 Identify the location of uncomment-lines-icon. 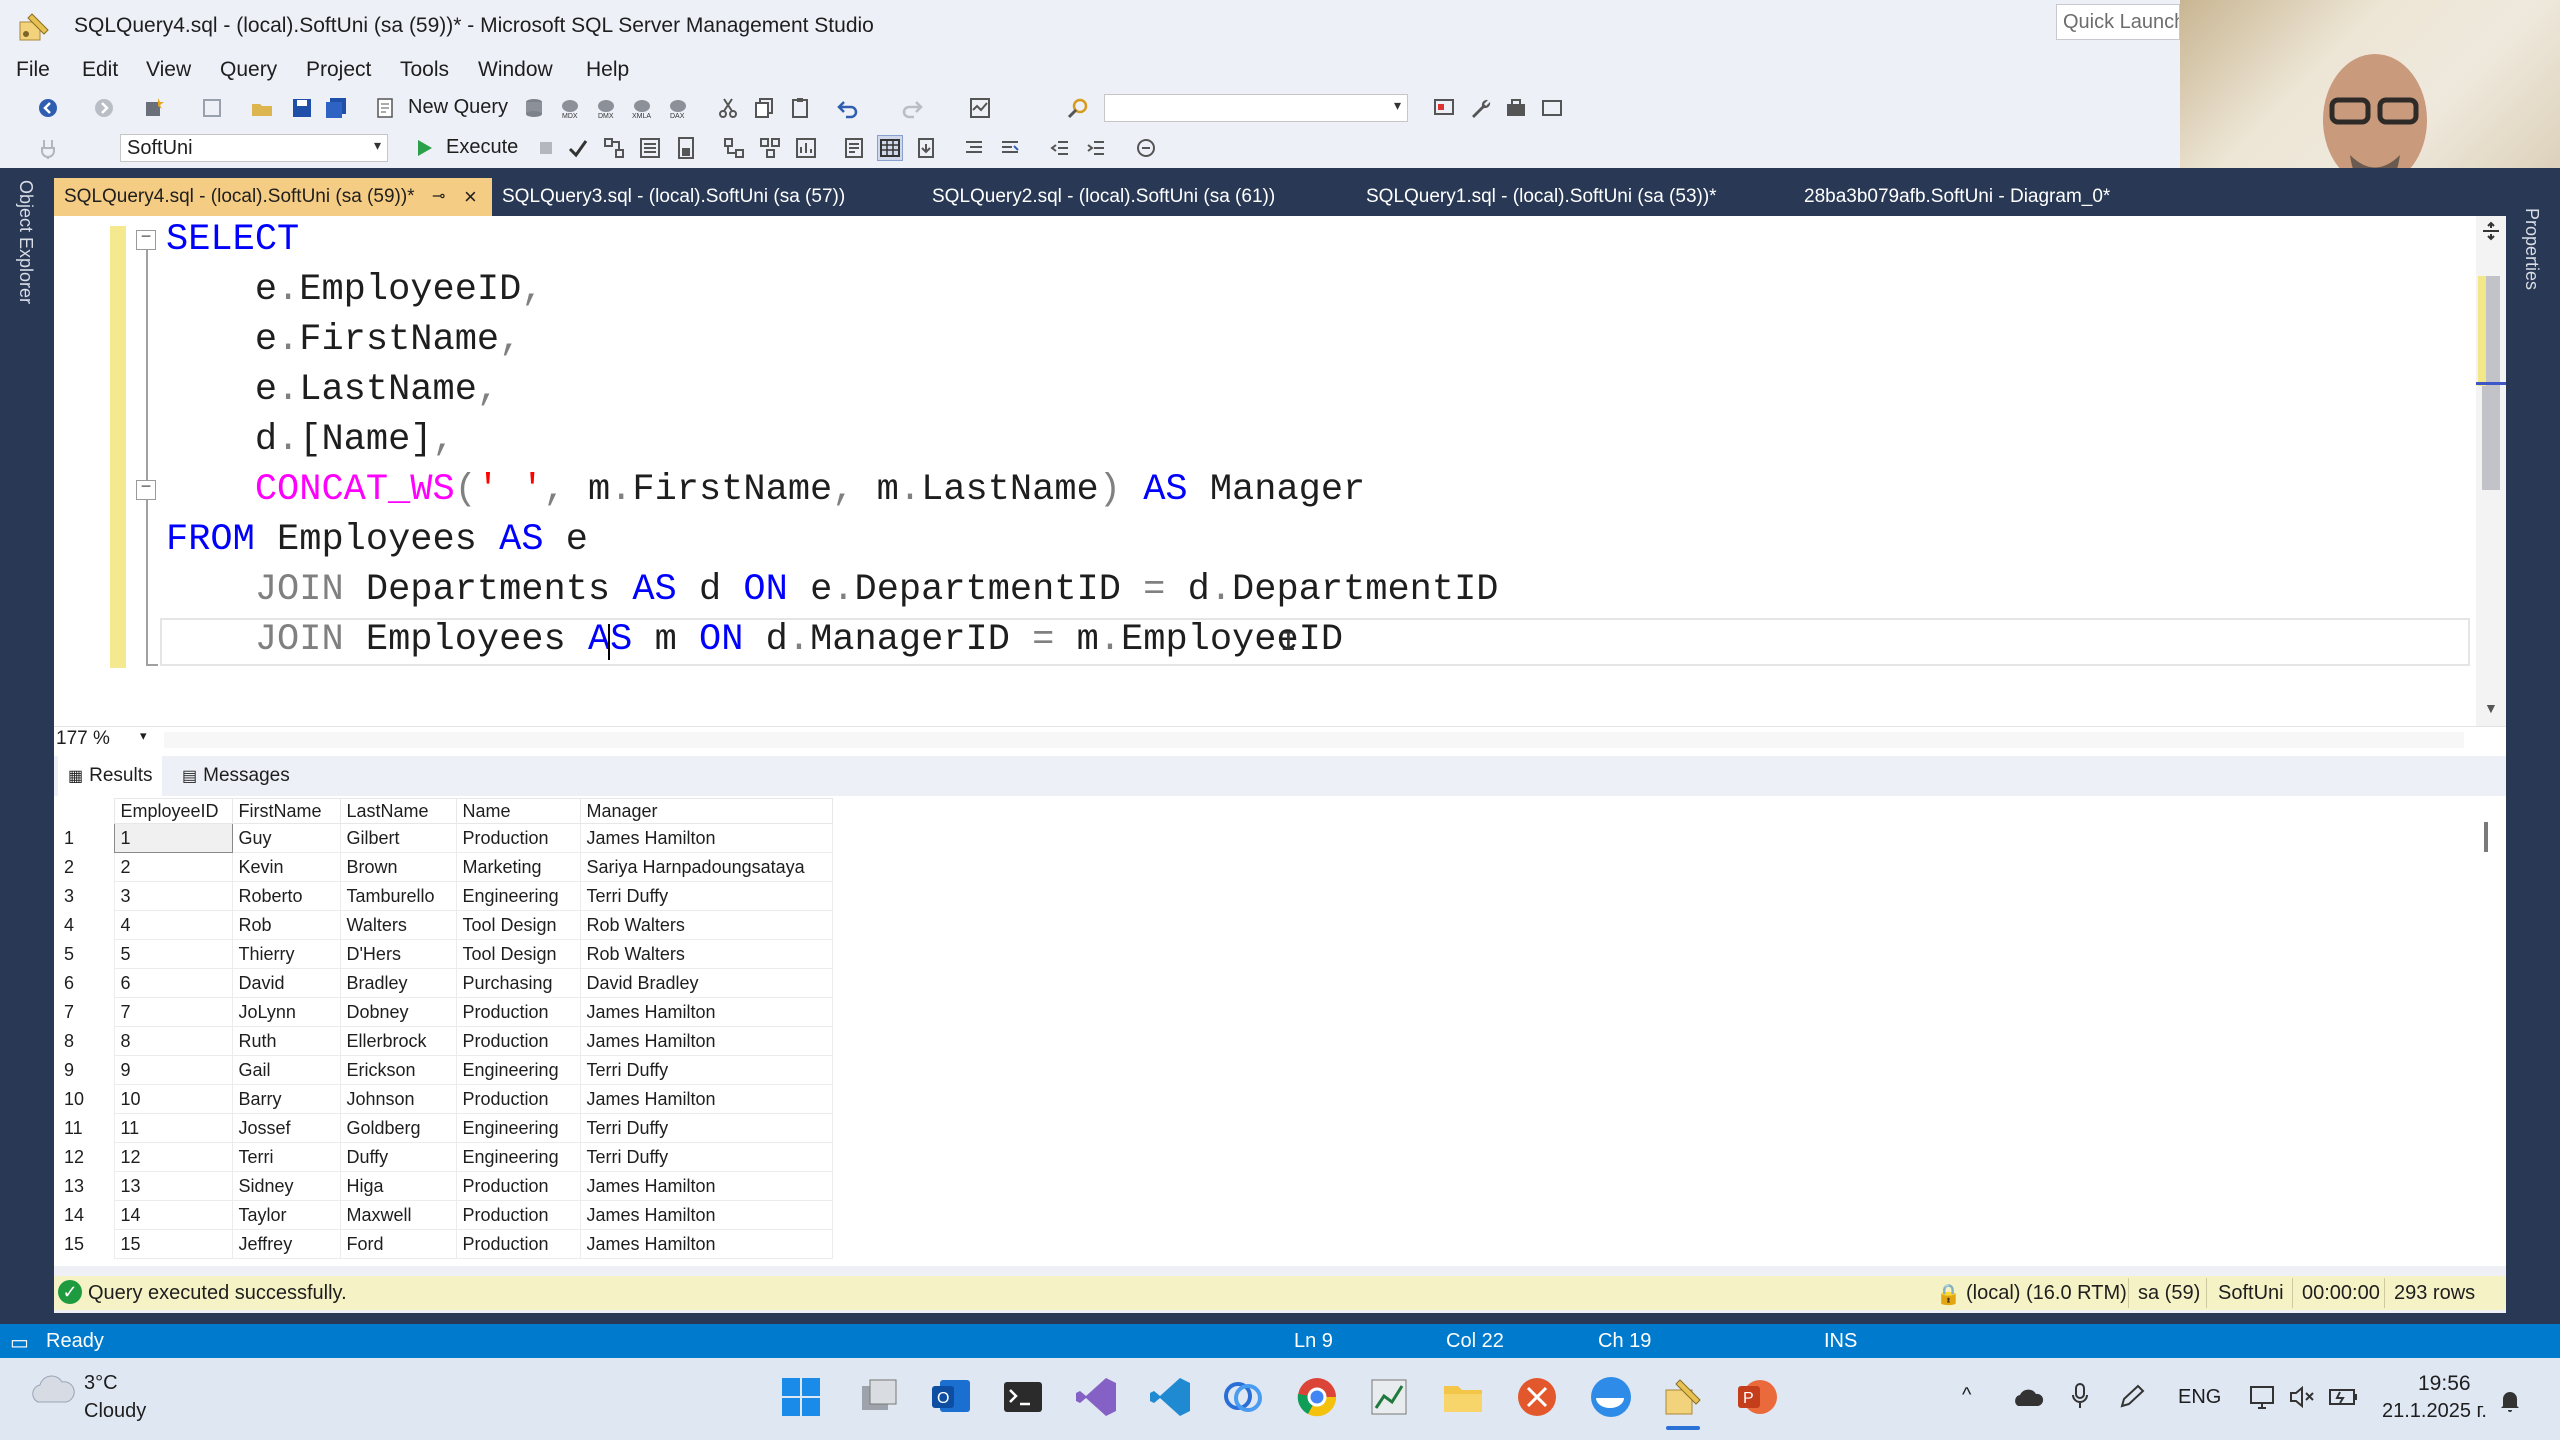
(1010, 148).